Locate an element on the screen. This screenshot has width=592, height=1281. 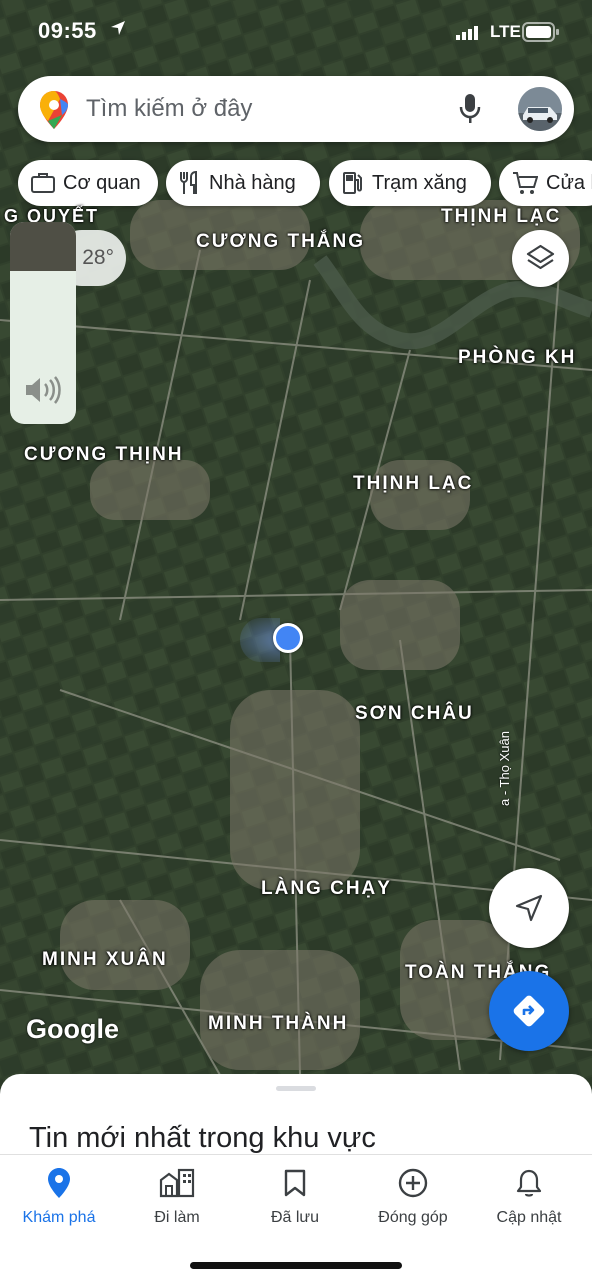
map-label: SƠN CHÂU is located at coordinates (414, 713).